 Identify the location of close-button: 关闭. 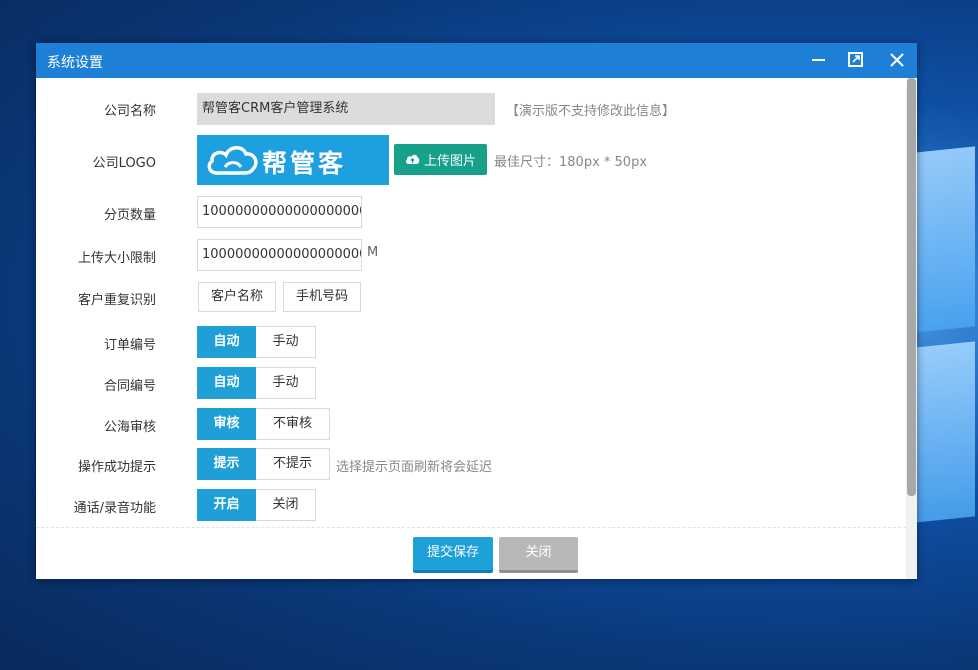
(538, 555).